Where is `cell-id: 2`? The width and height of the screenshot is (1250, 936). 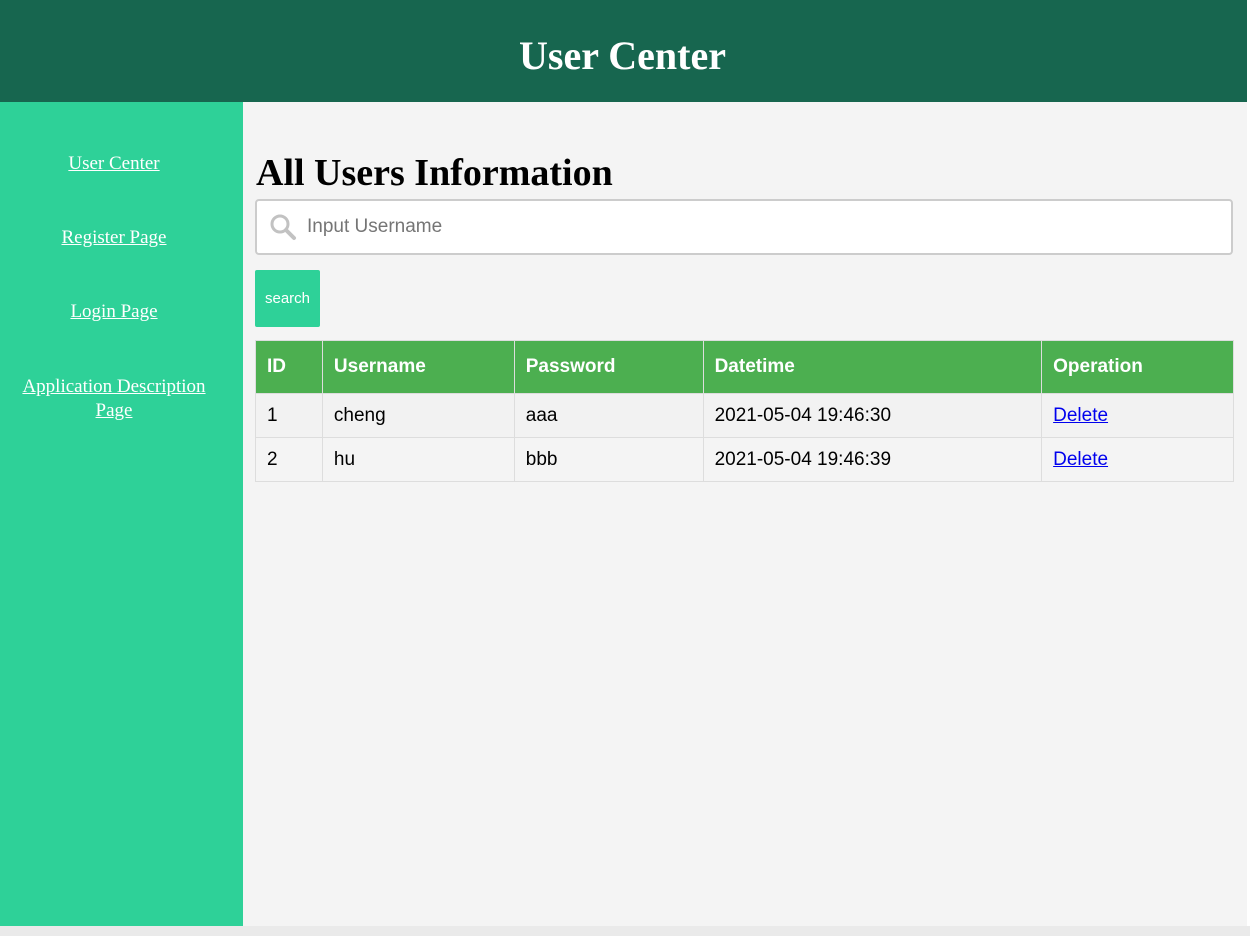 cell-id: 2 is located at coordinates (289, 459).